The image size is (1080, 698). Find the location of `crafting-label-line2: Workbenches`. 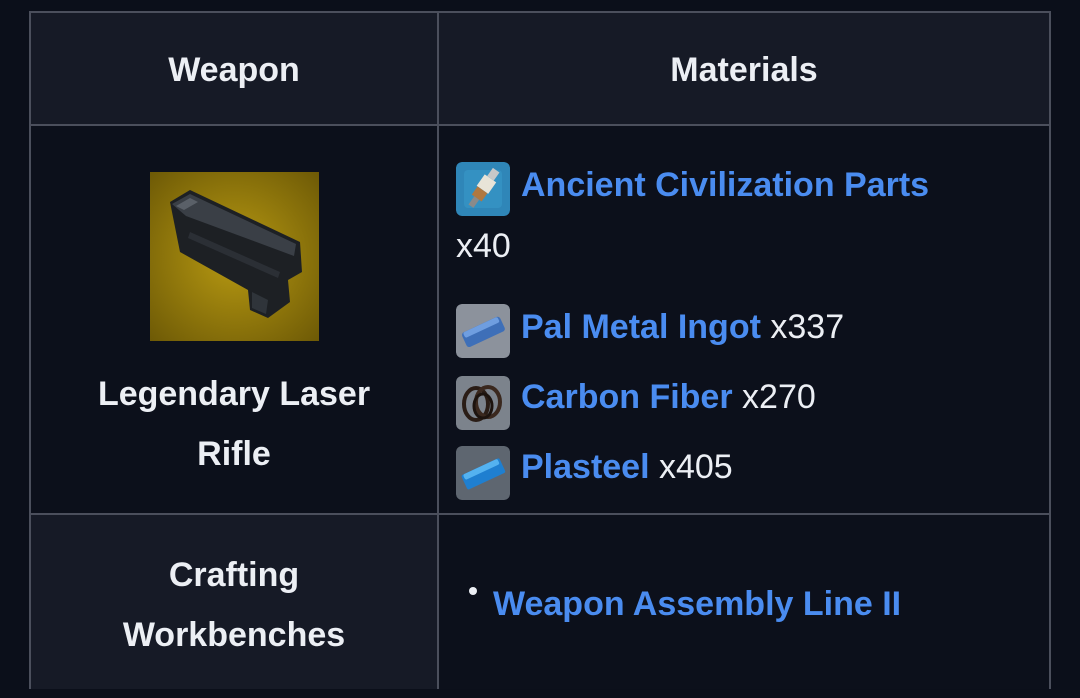

crafting-label-line2: Workbenches is located at coordinates (234, 635).